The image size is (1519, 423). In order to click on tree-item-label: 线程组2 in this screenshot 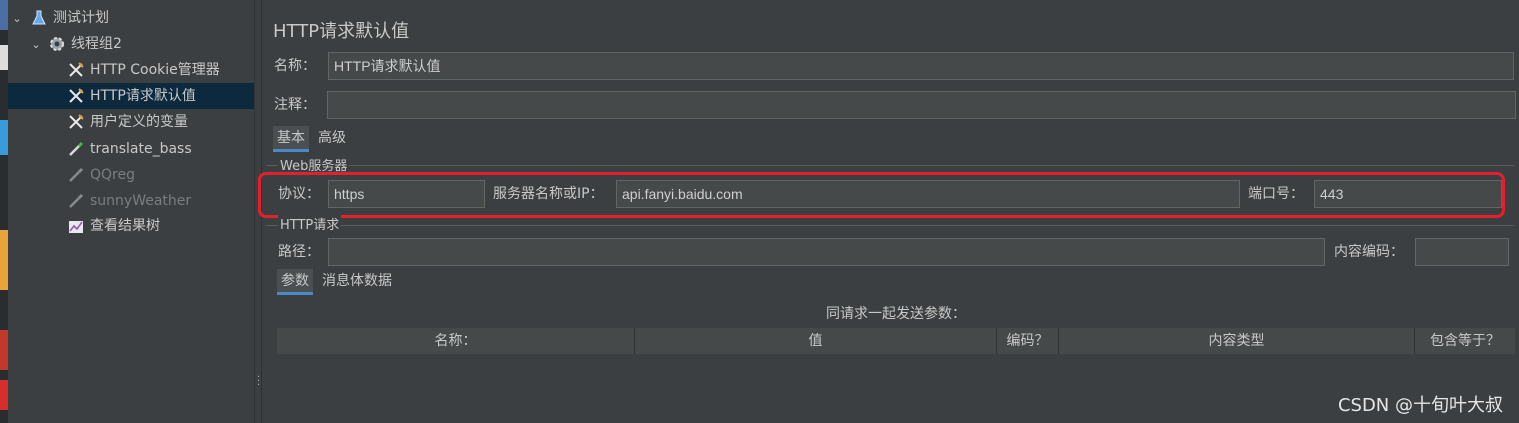, I will do `click(96, 44)`.